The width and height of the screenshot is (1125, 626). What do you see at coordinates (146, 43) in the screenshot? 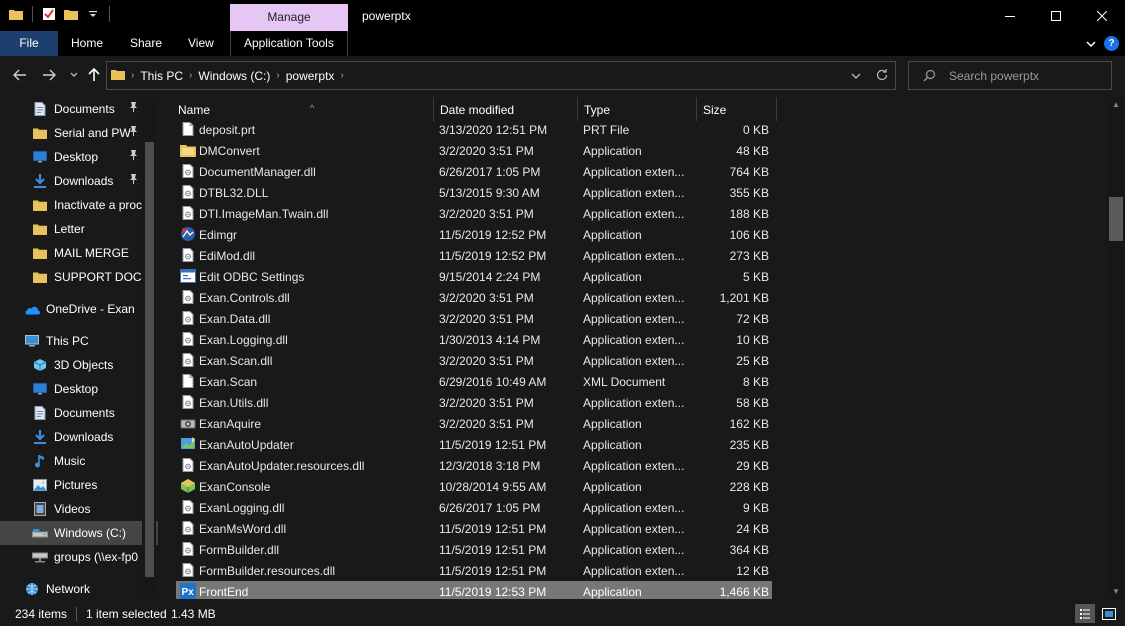
I see `tab-share: Share` at bounding box center [146, 43].